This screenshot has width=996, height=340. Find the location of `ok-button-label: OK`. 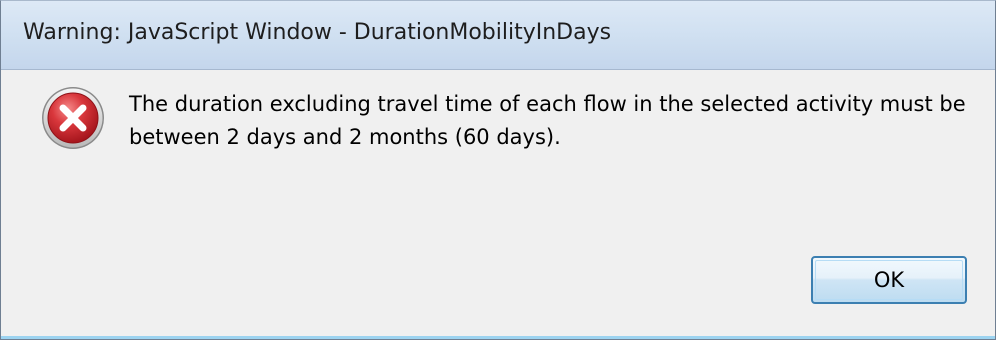

ok-button-label: OK is located at coordinates (889, 280).